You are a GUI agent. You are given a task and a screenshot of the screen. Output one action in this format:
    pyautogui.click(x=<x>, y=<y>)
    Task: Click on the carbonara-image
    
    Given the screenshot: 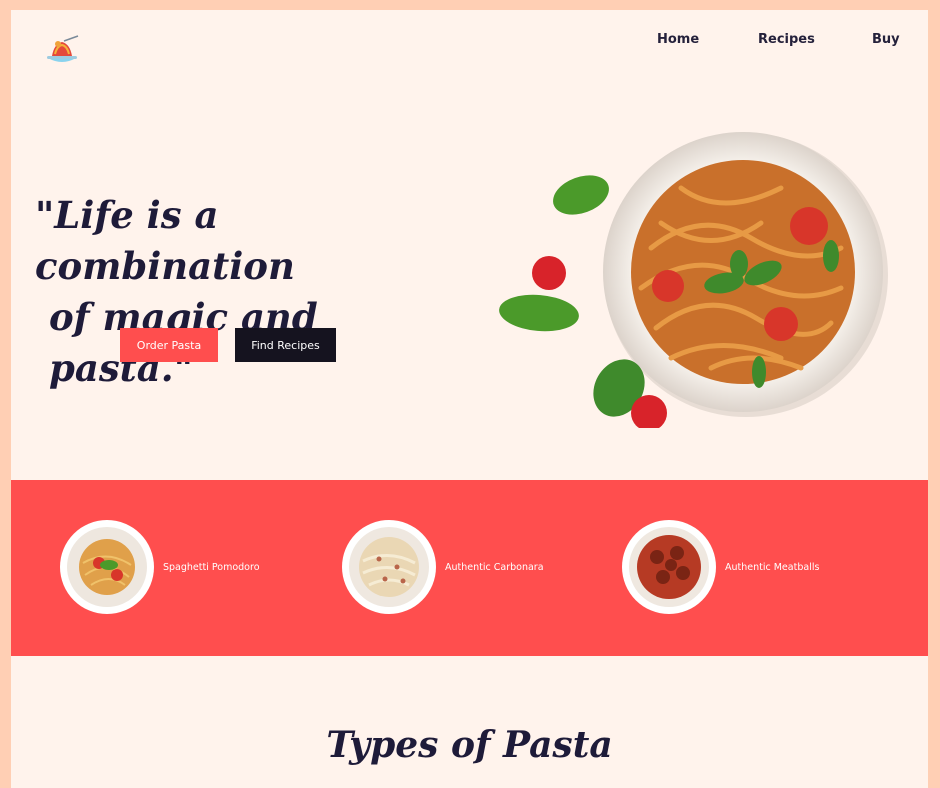 What is the action you would take?
    pyautogui.click(x=389, y=567)
    